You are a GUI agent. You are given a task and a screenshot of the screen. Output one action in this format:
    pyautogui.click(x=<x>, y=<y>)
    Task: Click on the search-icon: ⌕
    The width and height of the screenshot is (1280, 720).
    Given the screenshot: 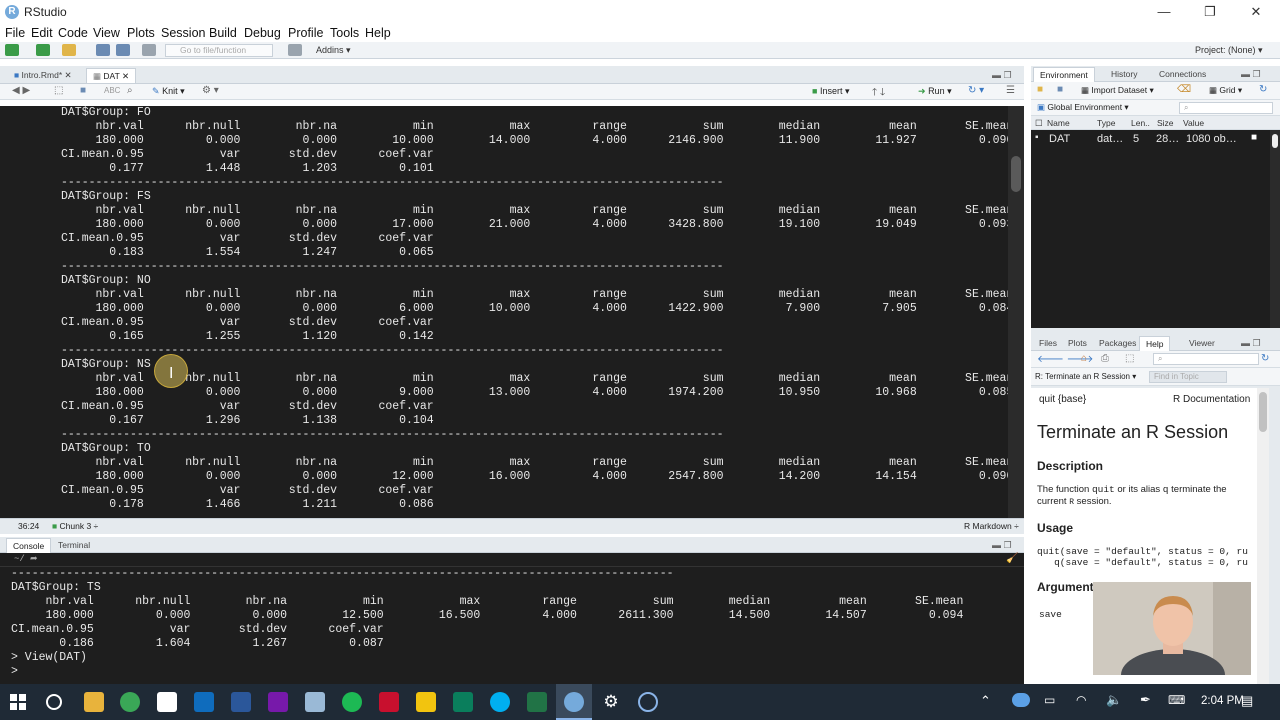 What is the action you would take?
    pyautogui.click(x=130, y=90)
    